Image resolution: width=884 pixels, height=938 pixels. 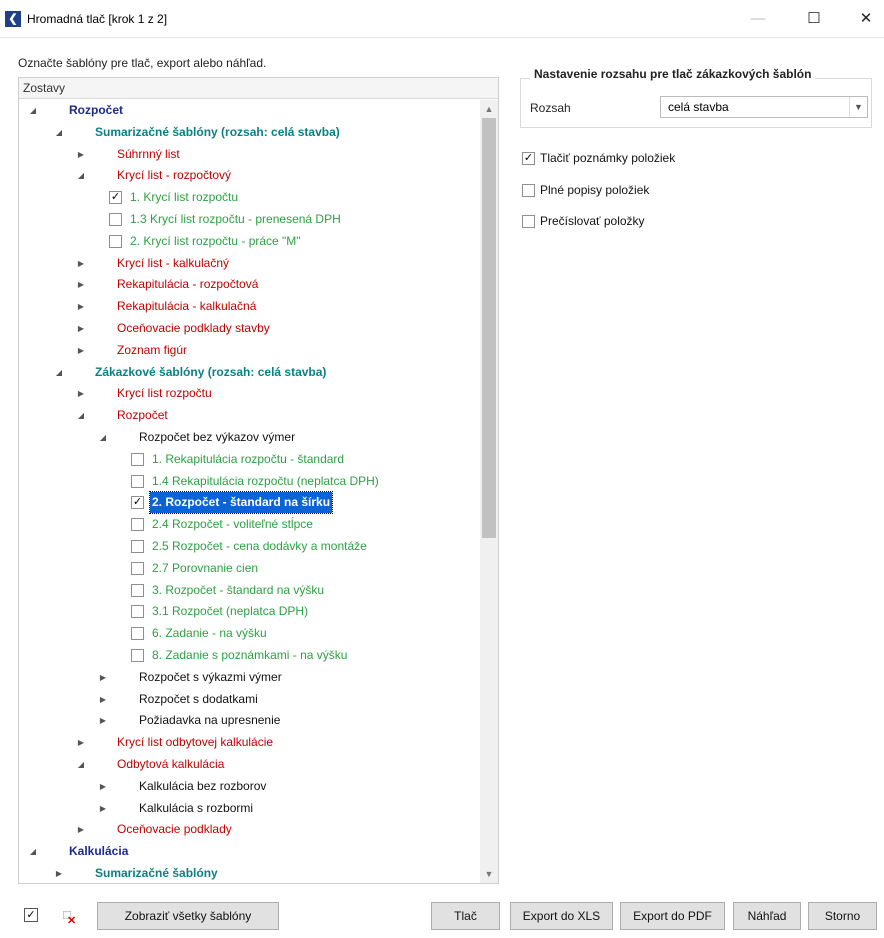 What do you see at coordinates (767, 916) in the screenshot?
I see `preview-button: Náhľad` at bounding box center [767, 916].